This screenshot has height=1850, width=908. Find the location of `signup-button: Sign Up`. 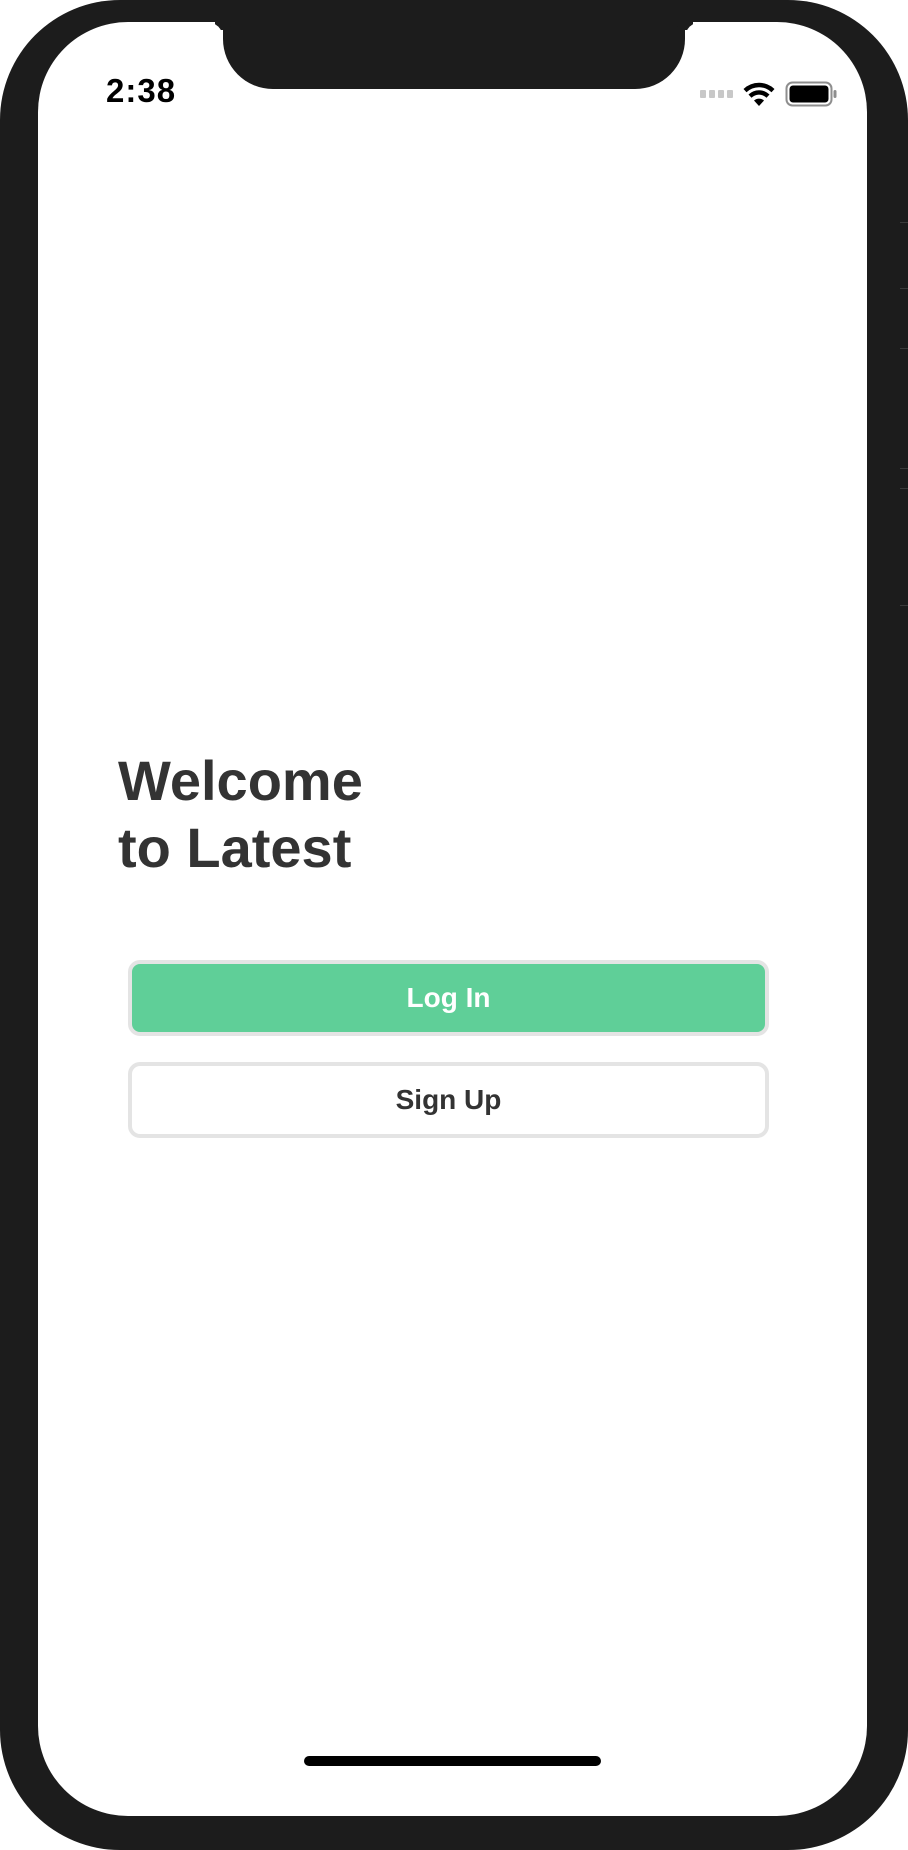

signup-button: Sign Up is located at coordinates (448, 1100).